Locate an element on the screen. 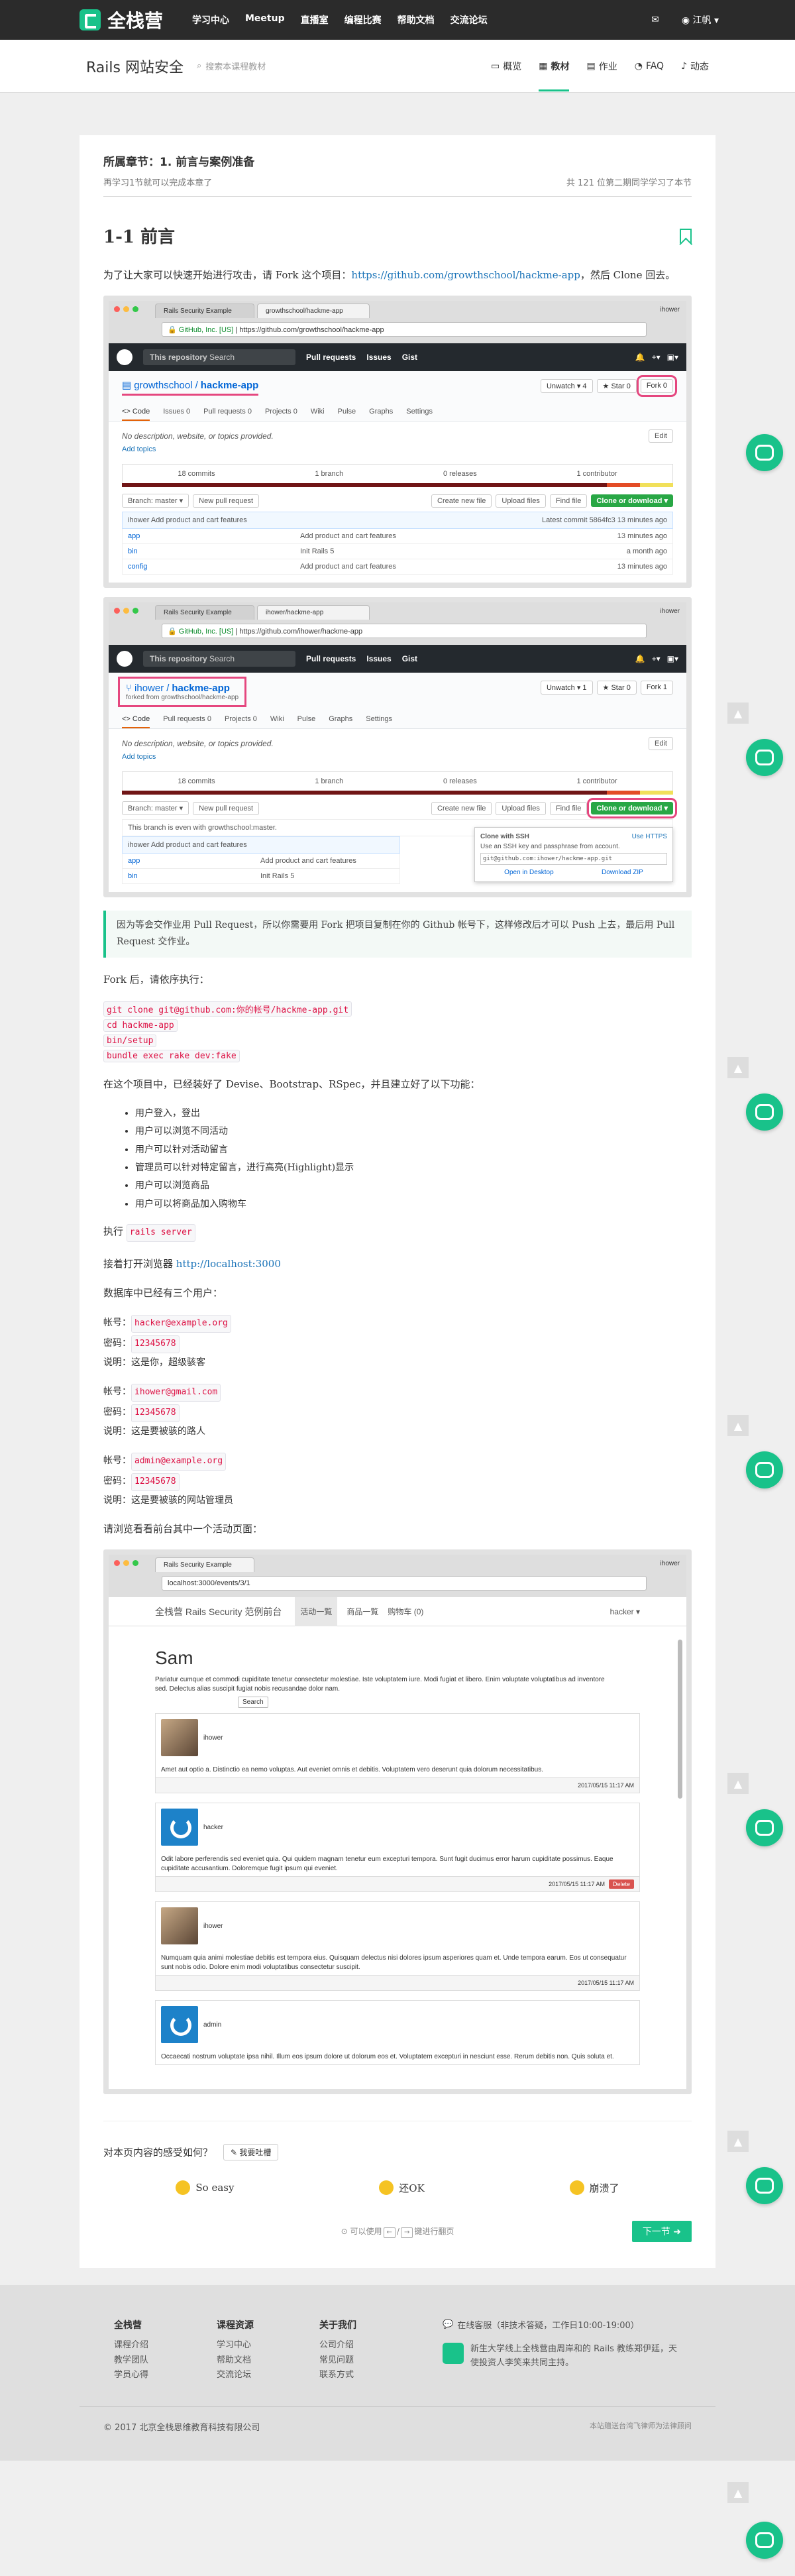 The height and width of the screenshot is (2576, 795). file-row: bin Init Rails 5 is located at coordinates (261, 877).